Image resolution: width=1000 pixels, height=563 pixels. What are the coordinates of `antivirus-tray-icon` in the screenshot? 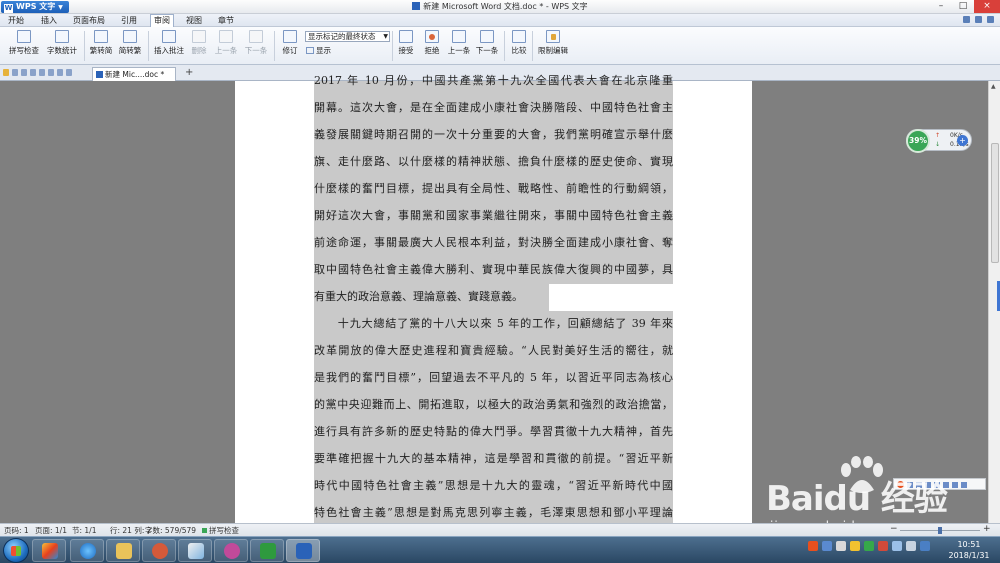 It's located at (883, 546).